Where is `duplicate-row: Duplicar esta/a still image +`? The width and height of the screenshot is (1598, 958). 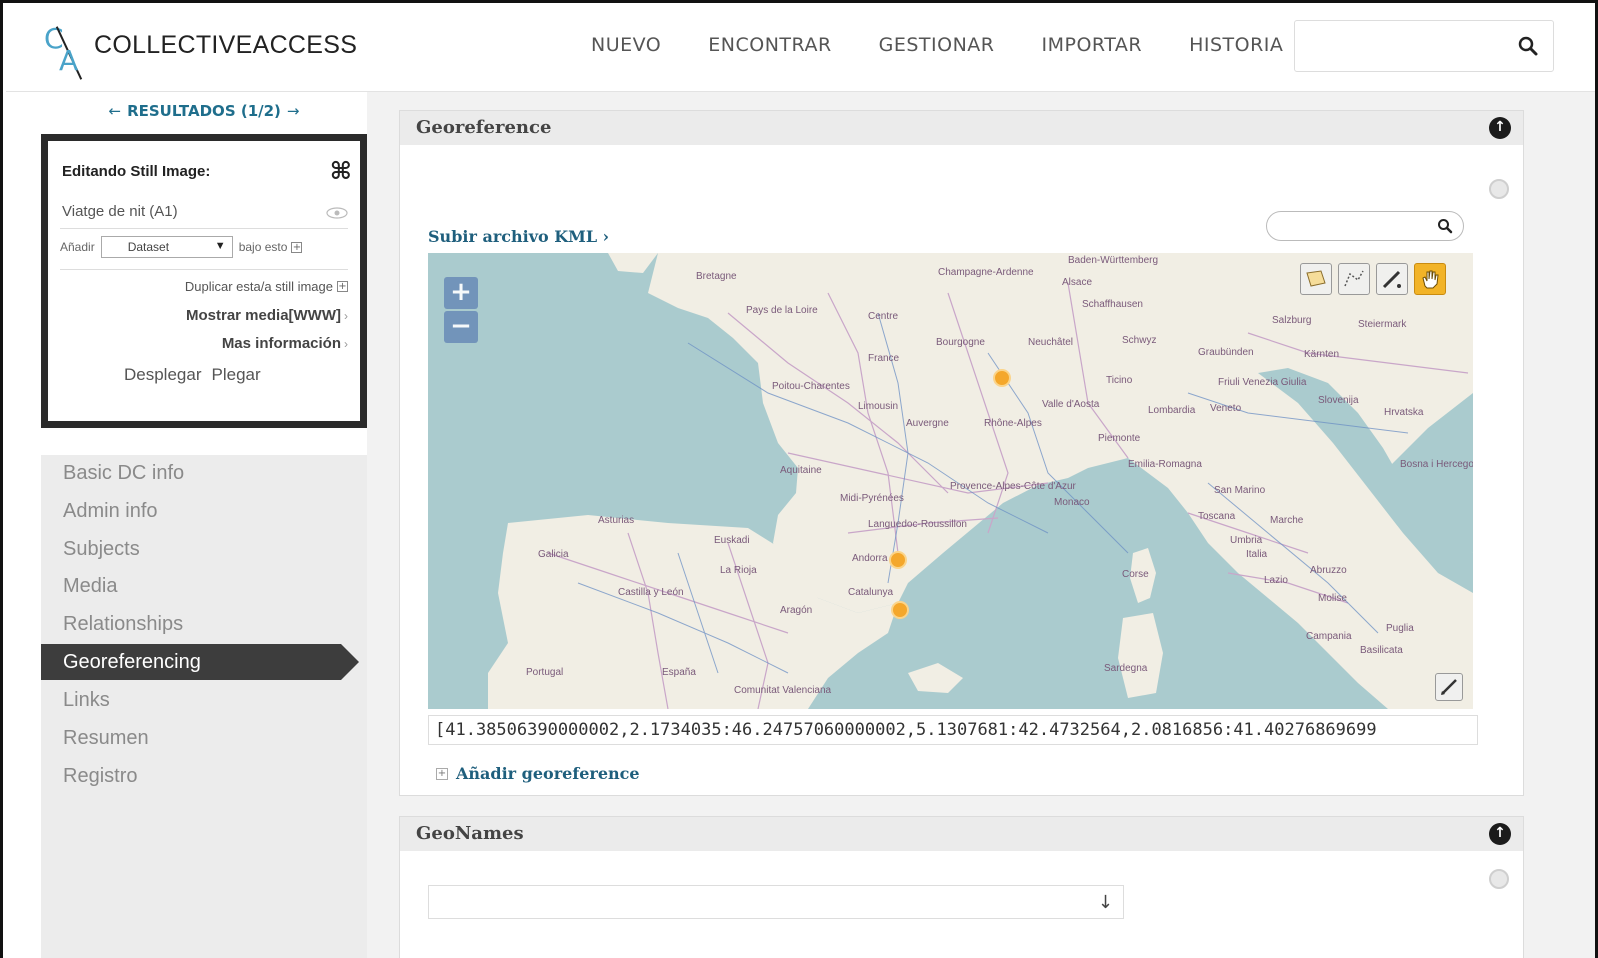
duplicate-row: Duplicar esta/a still image + is located at coordinates (266, 286).